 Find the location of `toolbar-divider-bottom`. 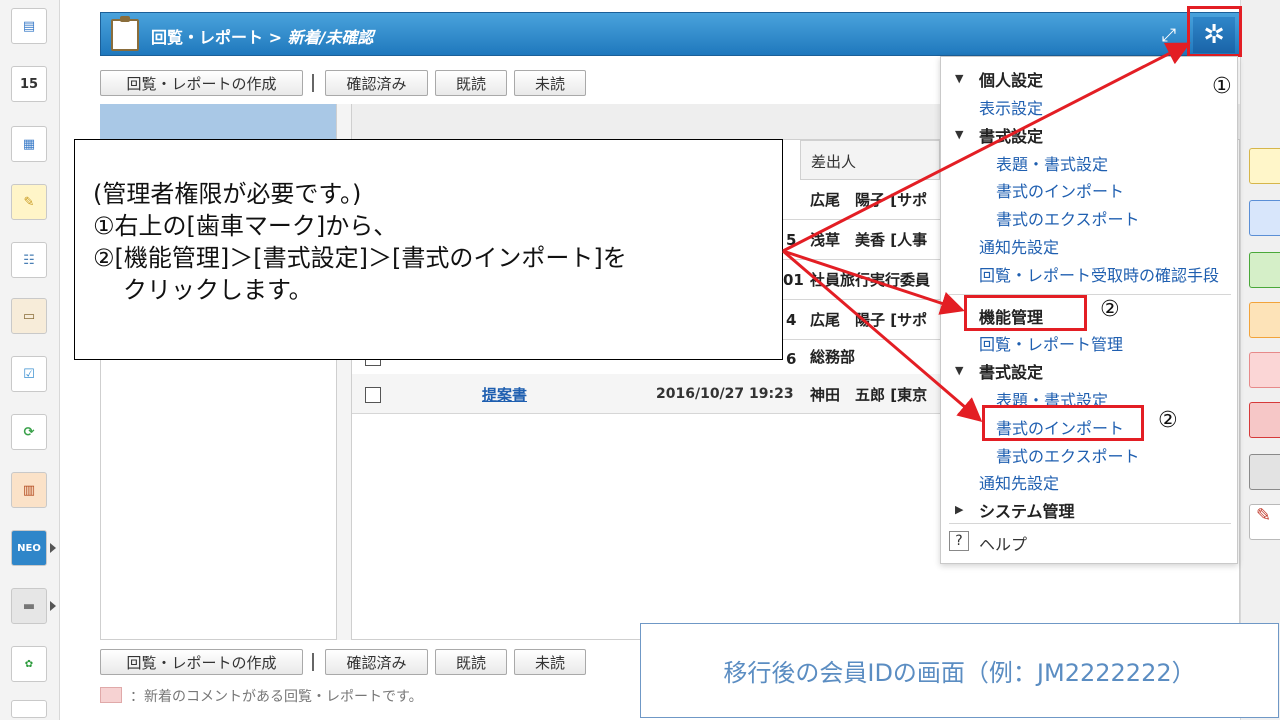

toolbar-divider-bottom is located at coordinates (313, 662).